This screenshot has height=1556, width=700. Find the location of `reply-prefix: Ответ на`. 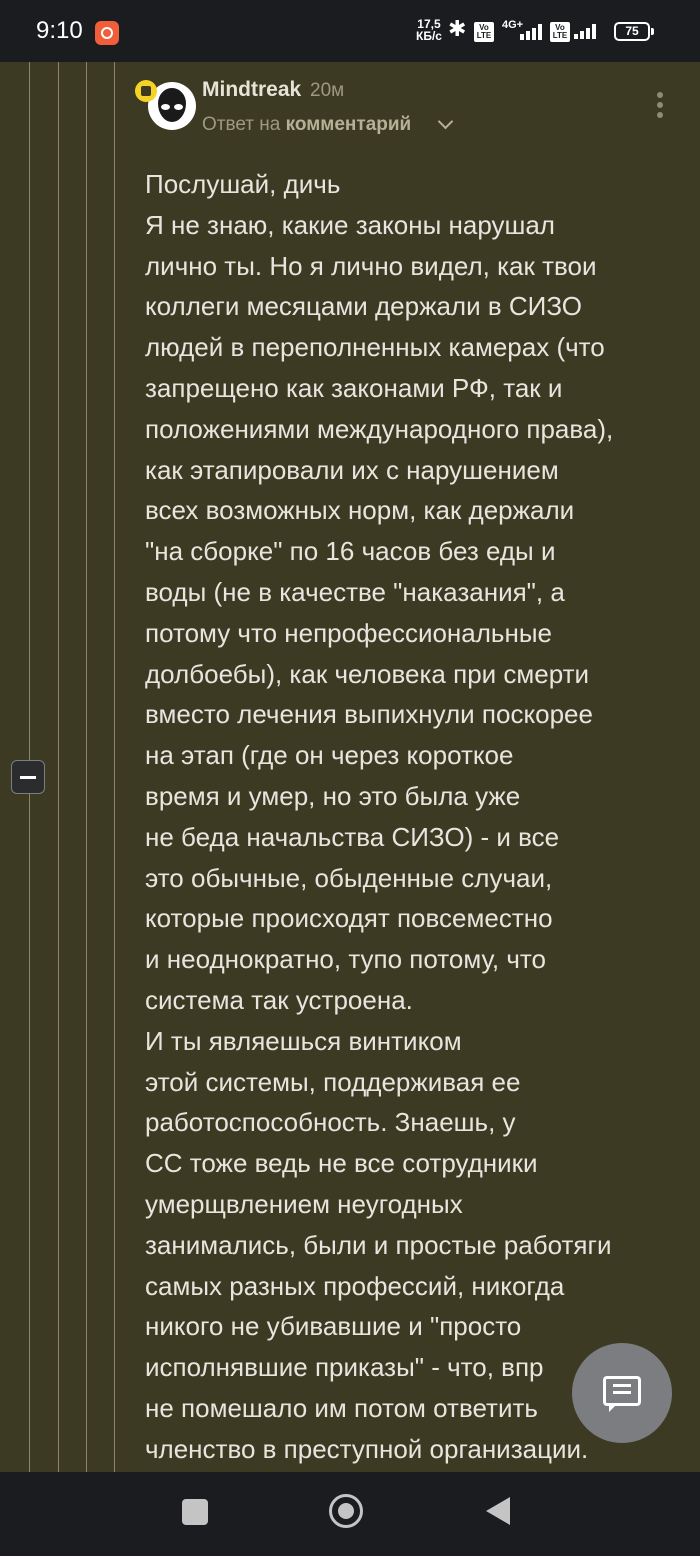

reply-prefix: Ответ на is located at coordinates (241, 124).